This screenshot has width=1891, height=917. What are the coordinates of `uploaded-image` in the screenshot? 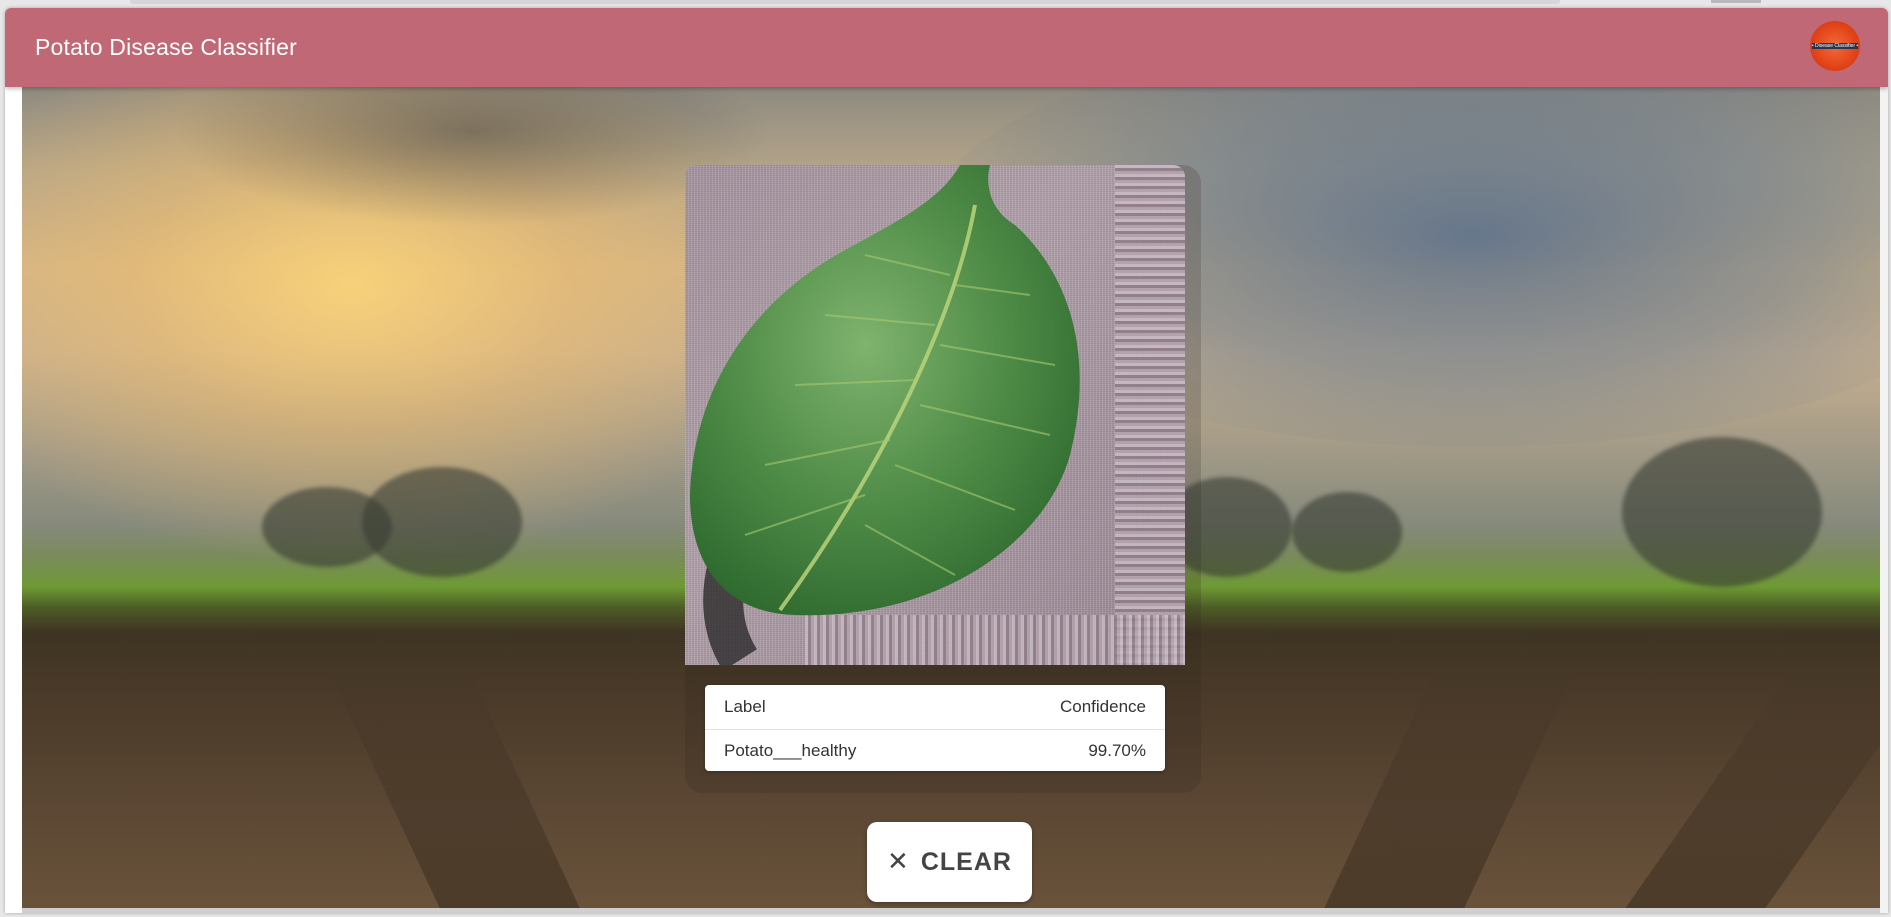 It's located at (935, 415).